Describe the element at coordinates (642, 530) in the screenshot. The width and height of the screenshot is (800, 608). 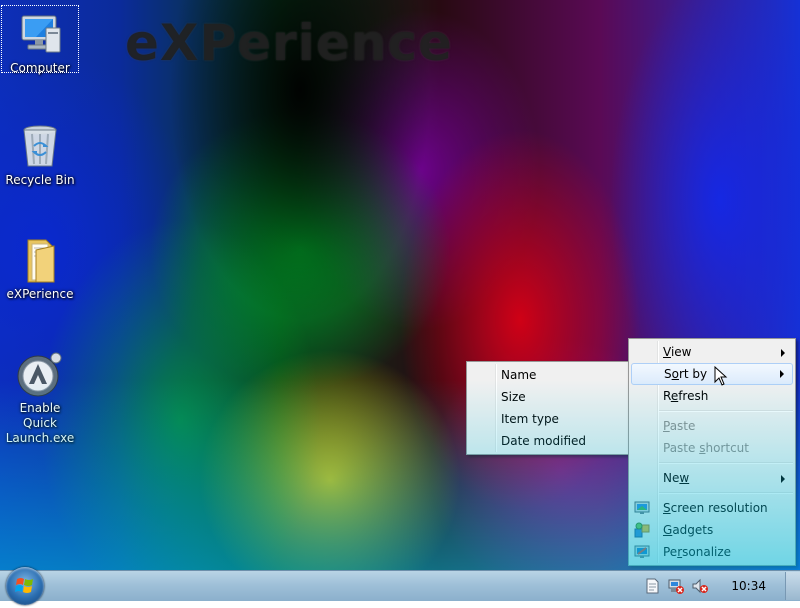
I see `gadgets-icon` at that location.